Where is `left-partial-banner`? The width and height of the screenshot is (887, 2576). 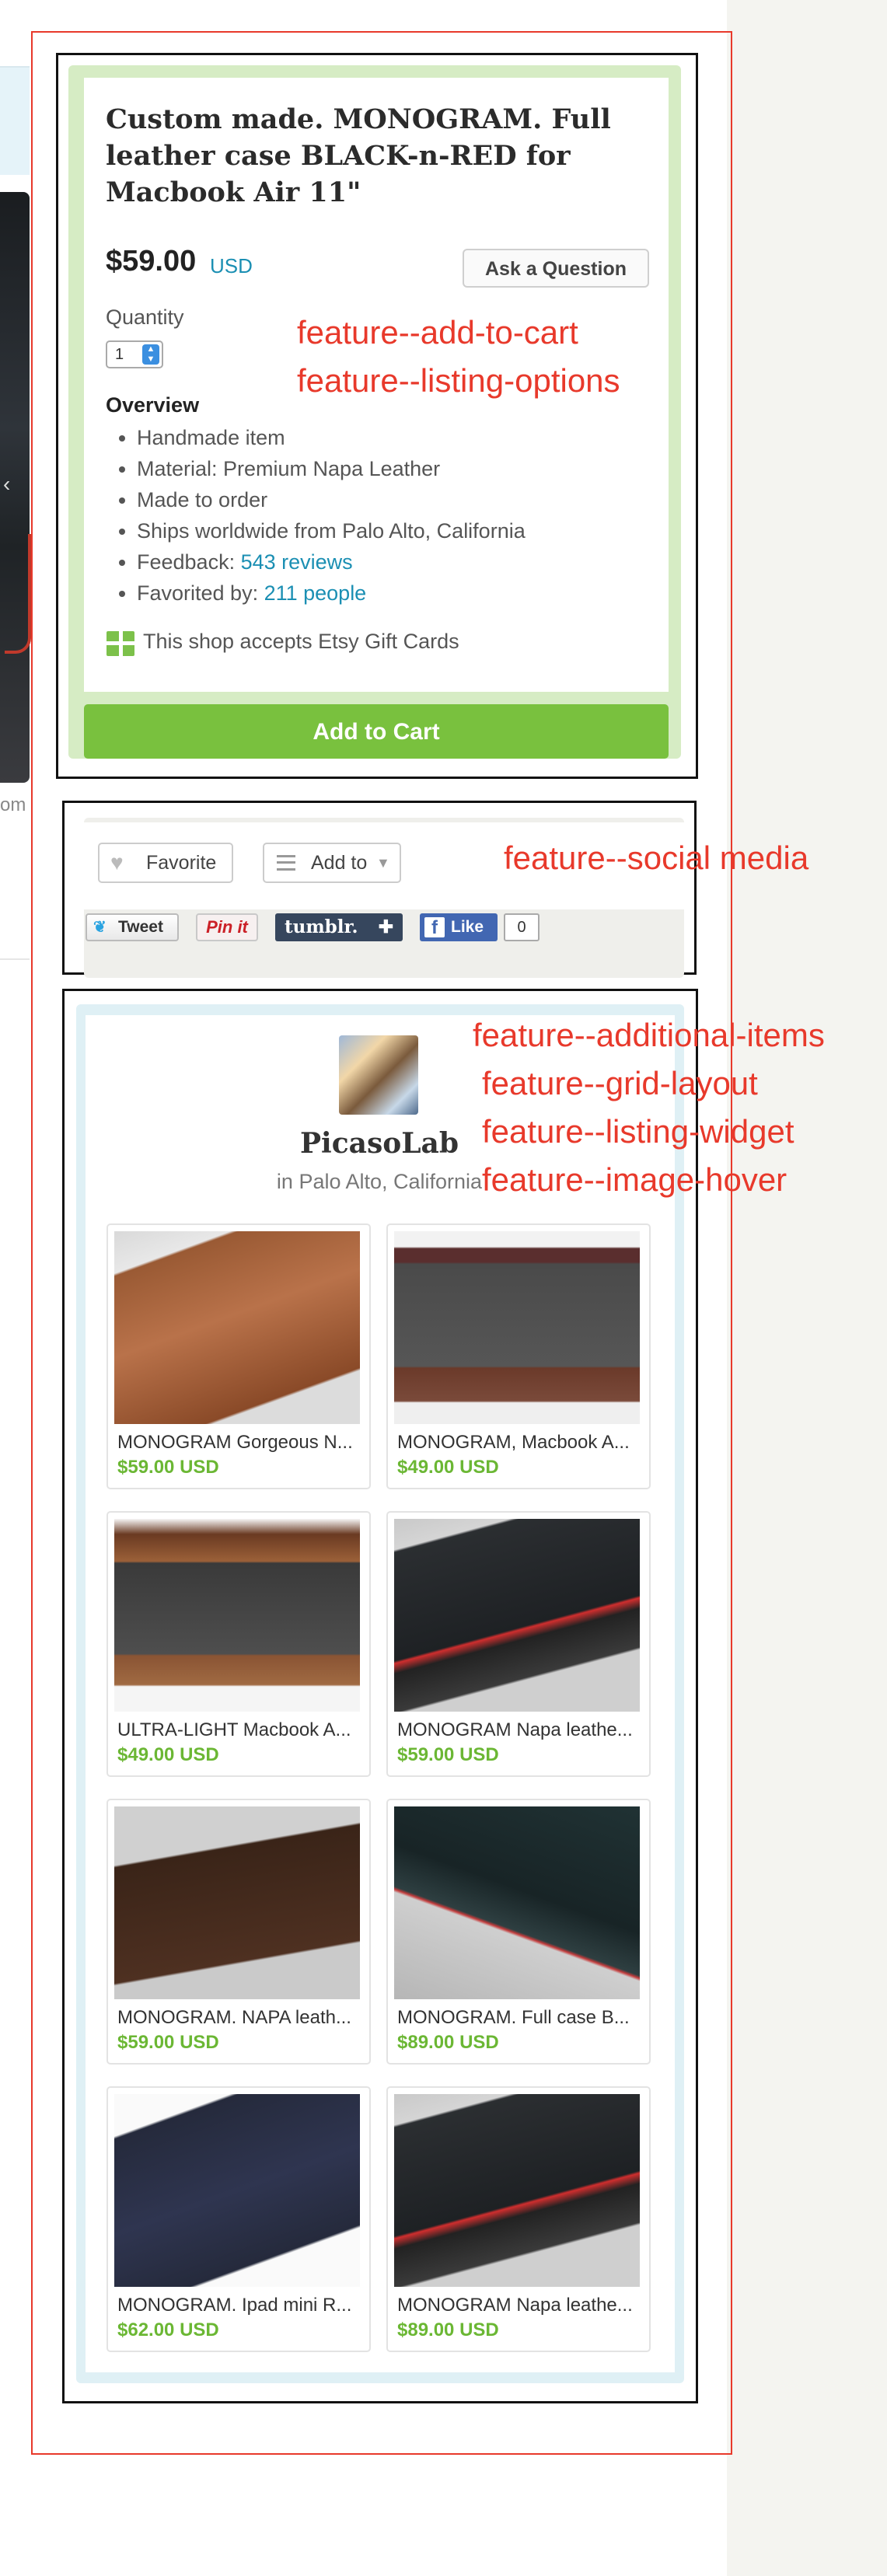 left-partial-banner is located at coordinates (15, 121).